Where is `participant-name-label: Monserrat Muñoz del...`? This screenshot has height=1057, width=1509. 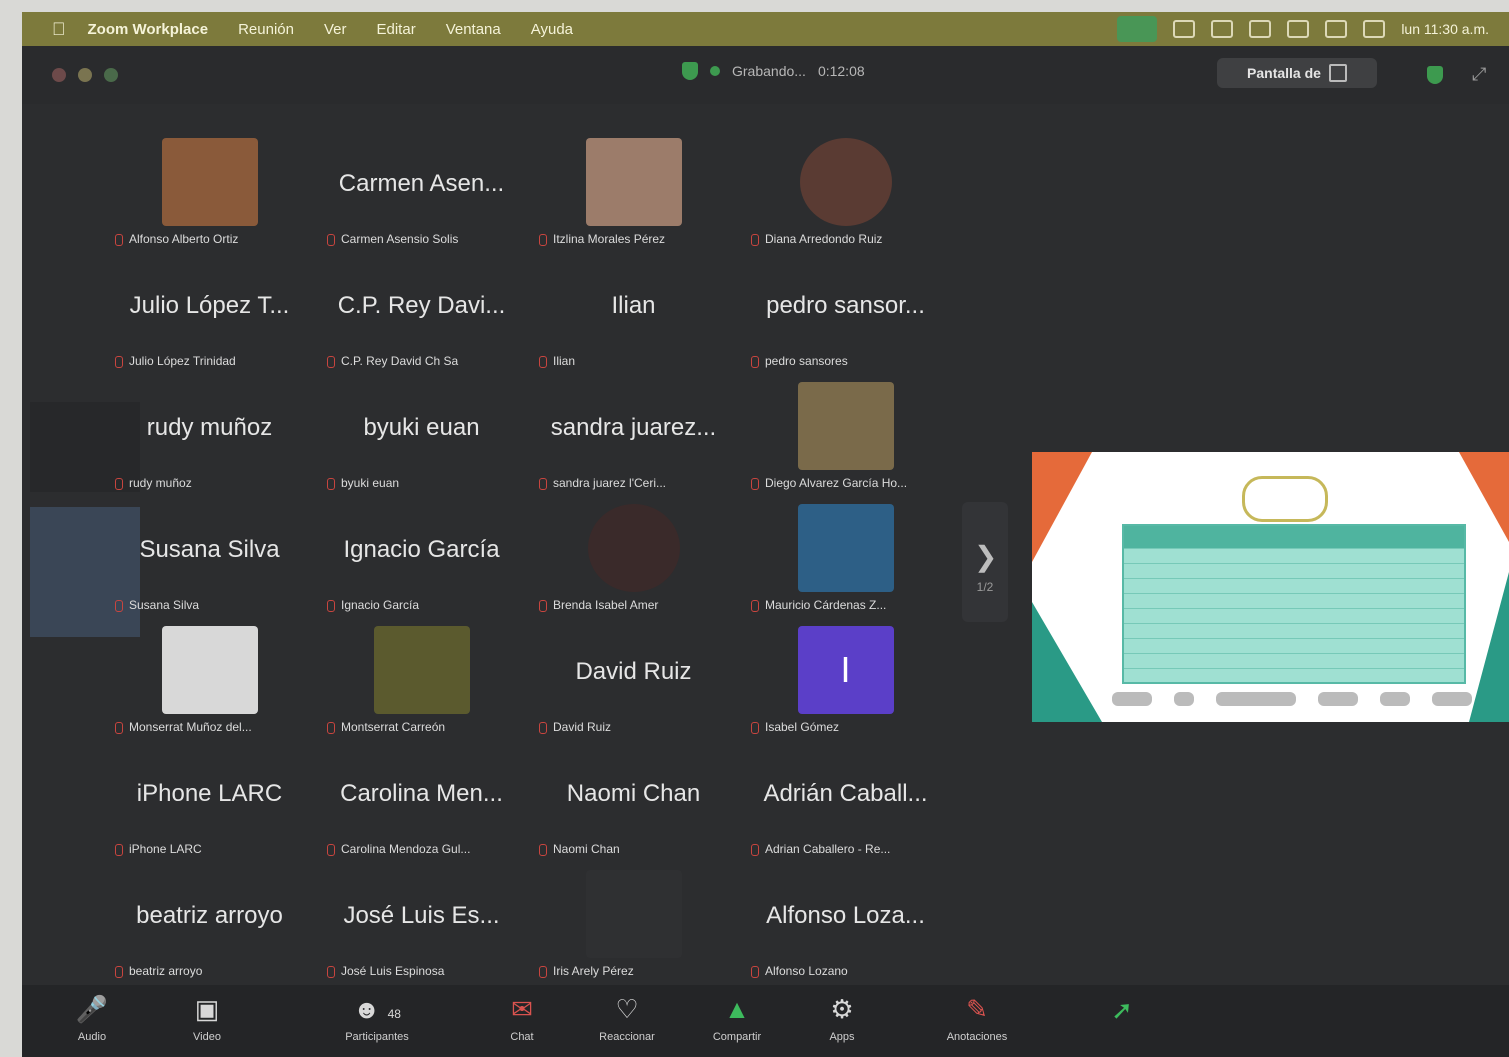 participant-name-label: Monserrat Muñoz del... is located at coordinates (211, 728).